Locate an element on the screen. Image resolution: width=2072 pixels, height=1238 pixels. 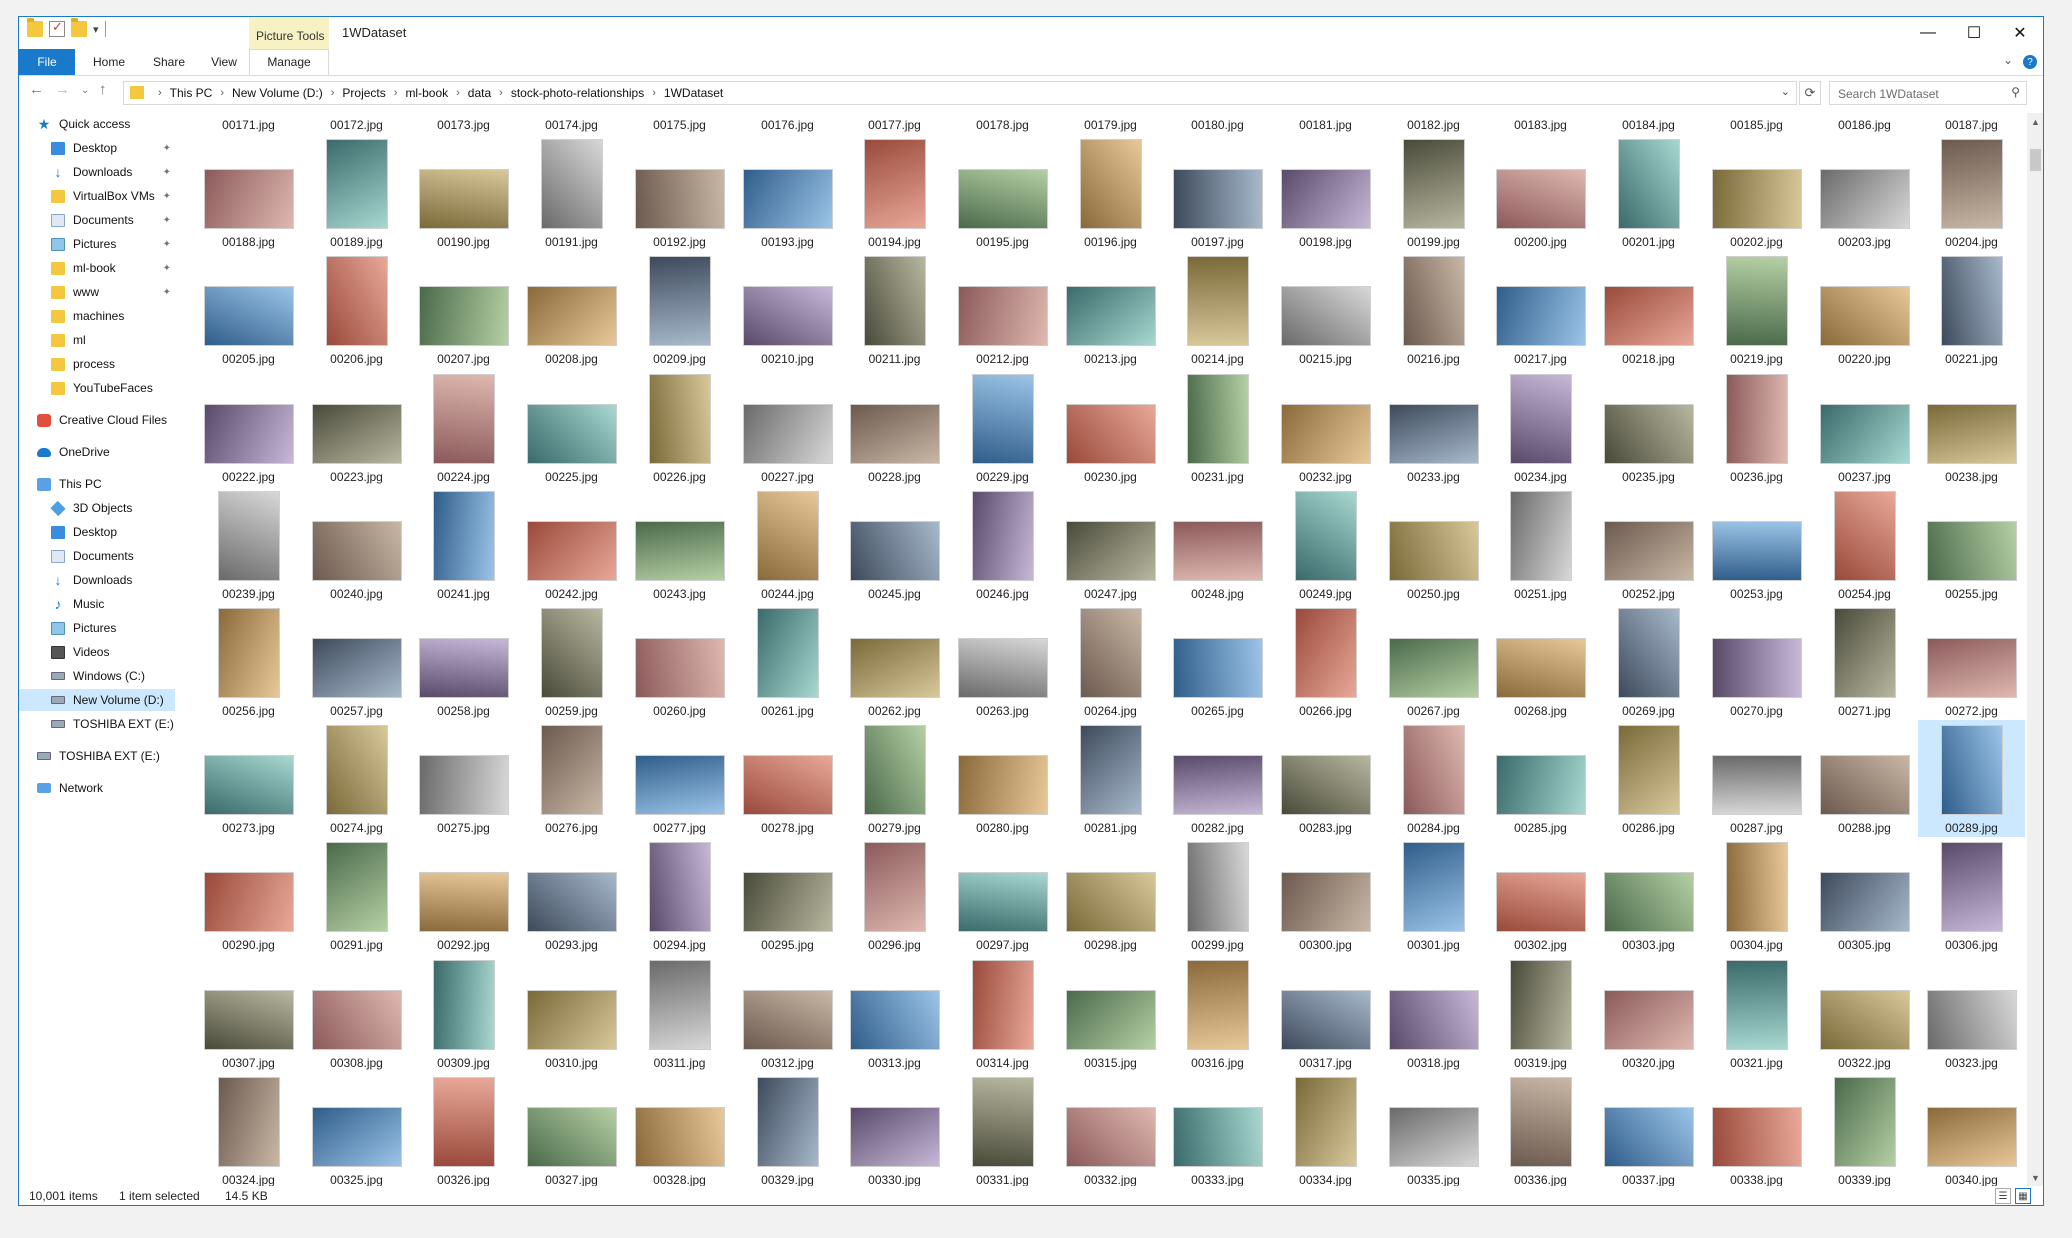
file-tile: 00245.jpg is located at coordinates (894, 544).